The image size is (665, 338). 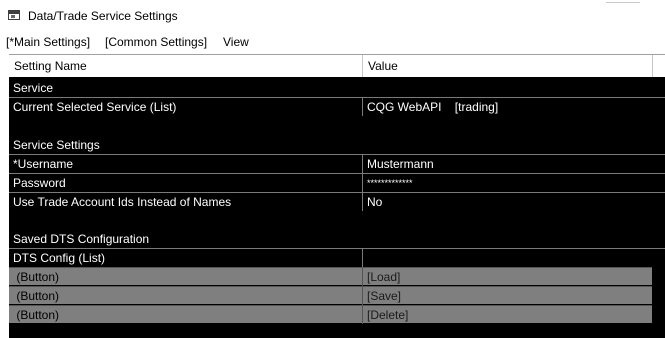 I want to click on section-title: Saved DTS Configuration, so click(x=81, y=239).